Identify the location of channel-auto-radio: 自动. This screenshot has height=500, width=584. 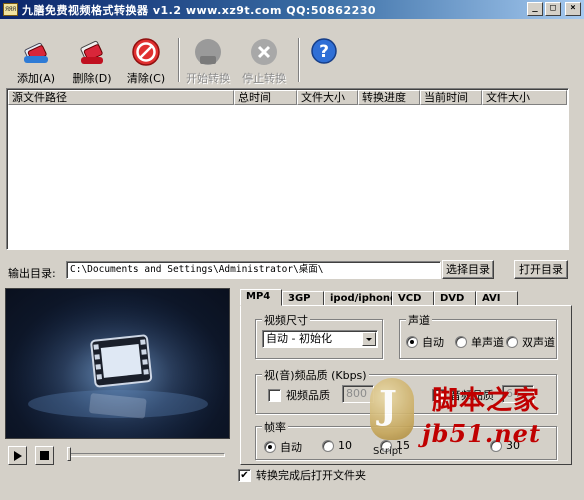
(425, 342).